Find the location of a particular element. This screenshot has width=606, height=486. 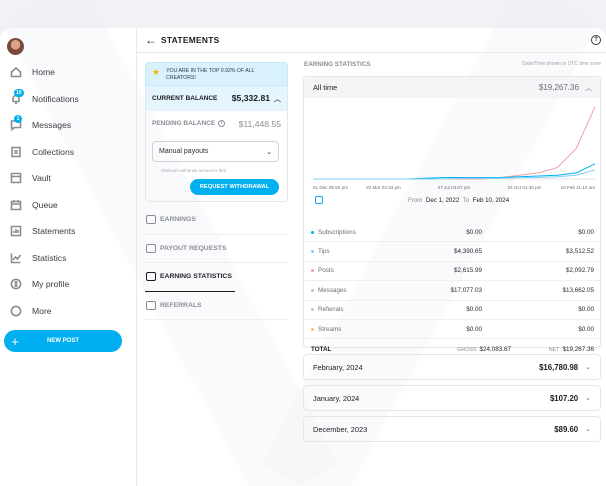

month-row-february-2024: February, 2024 $16,780.98 ⌄ is located at coordinates (452, 367).